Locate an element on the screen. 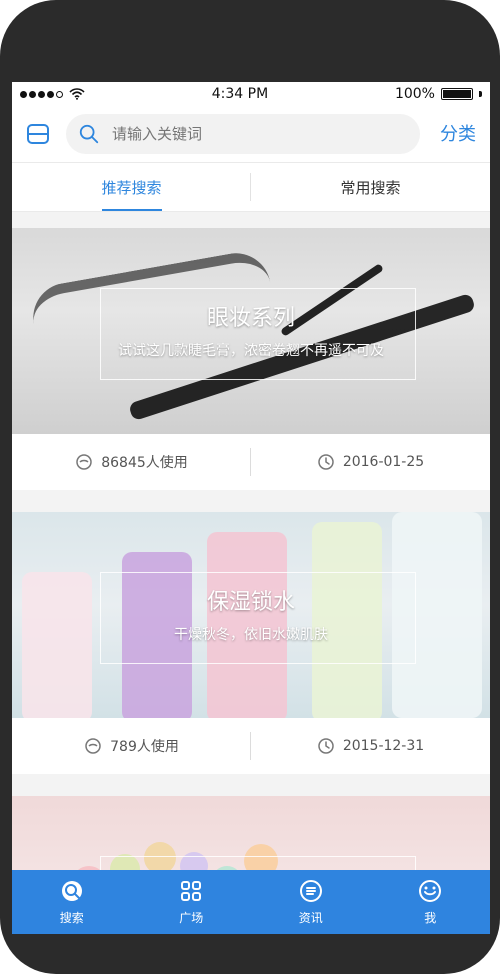 The image size is (500, 974). card-subtitle: 干燥秋冬，依旧水嫩肌肤 is located at coordinates (251, 635).